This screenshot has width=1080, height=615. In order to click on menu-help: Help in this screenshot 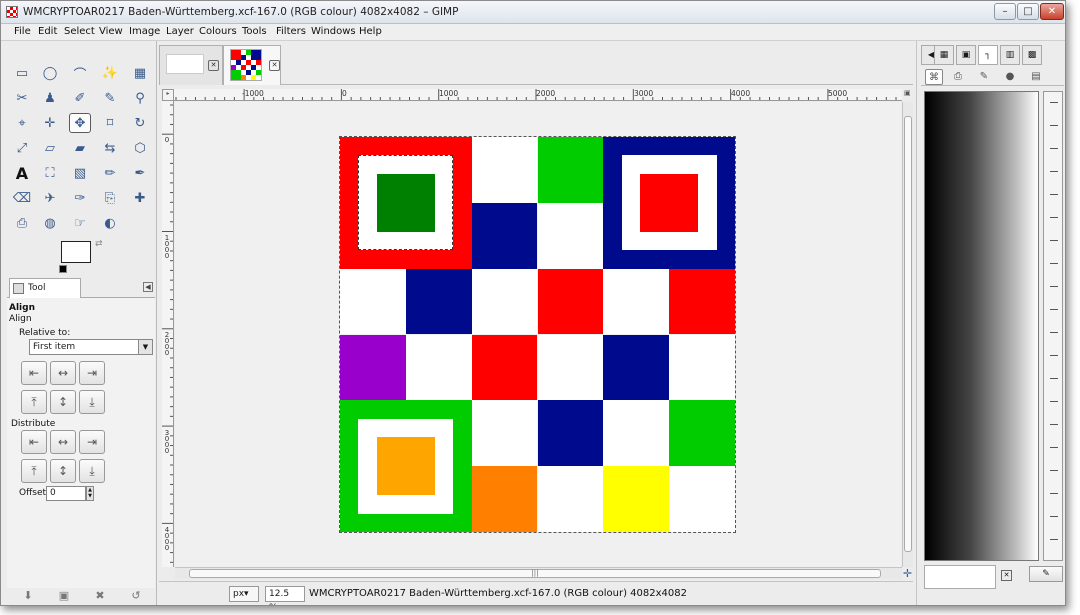, I will do `click(370, 31)`.